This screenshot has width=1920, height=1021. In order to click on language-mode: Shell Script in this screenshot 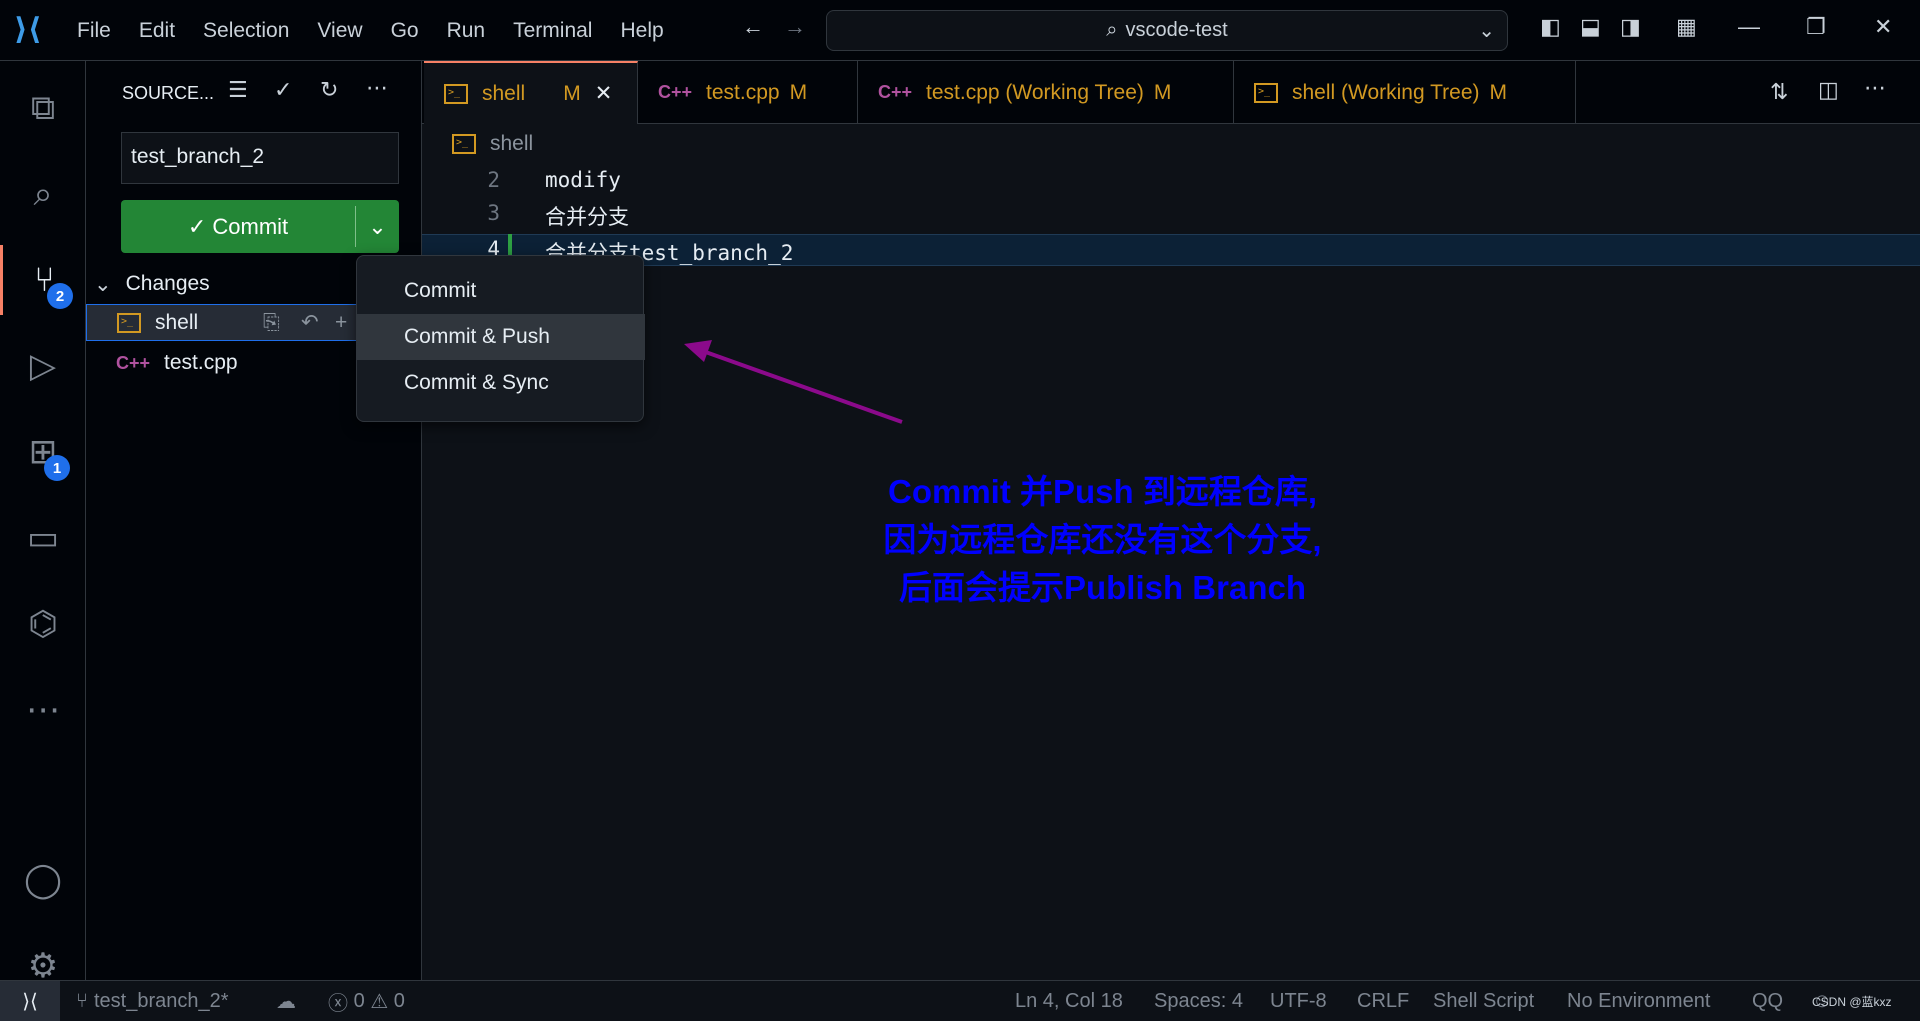, I will do `click(1483, 1001)`.